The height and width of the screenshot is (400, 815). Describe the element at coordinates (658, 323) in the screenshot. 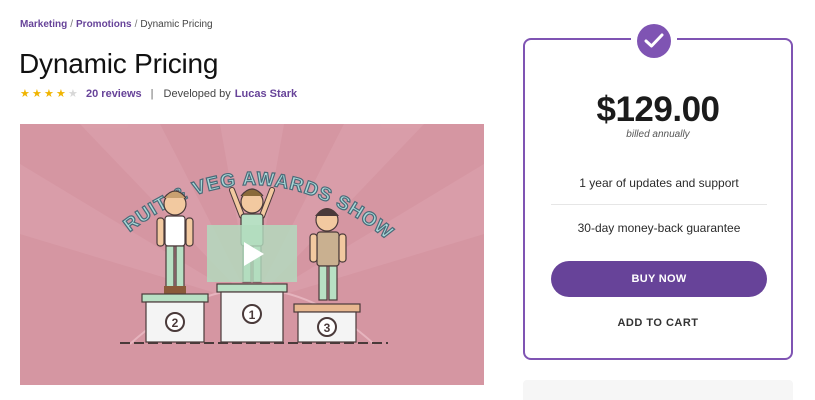

I see `add-to-cart-button: ADD TO CART` at that location.